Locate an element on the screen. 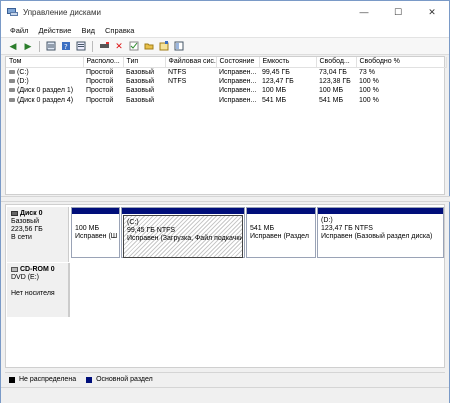 The height and width of the screenshot is (403, 450). cdrom-0-state: Нет носителя is located at coordinates (33, 293).